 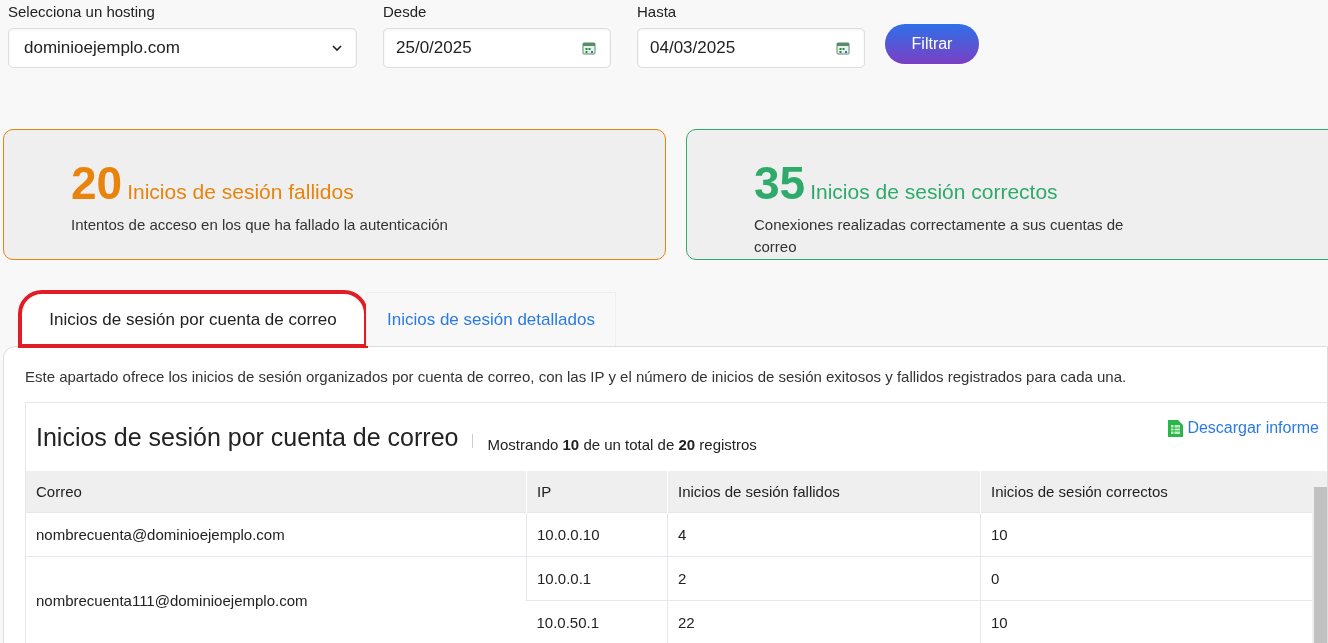 What do you see at coordinates (276, 492) in the screenshot?
I see `column-header: Correo` at bounding box center [276, 492].